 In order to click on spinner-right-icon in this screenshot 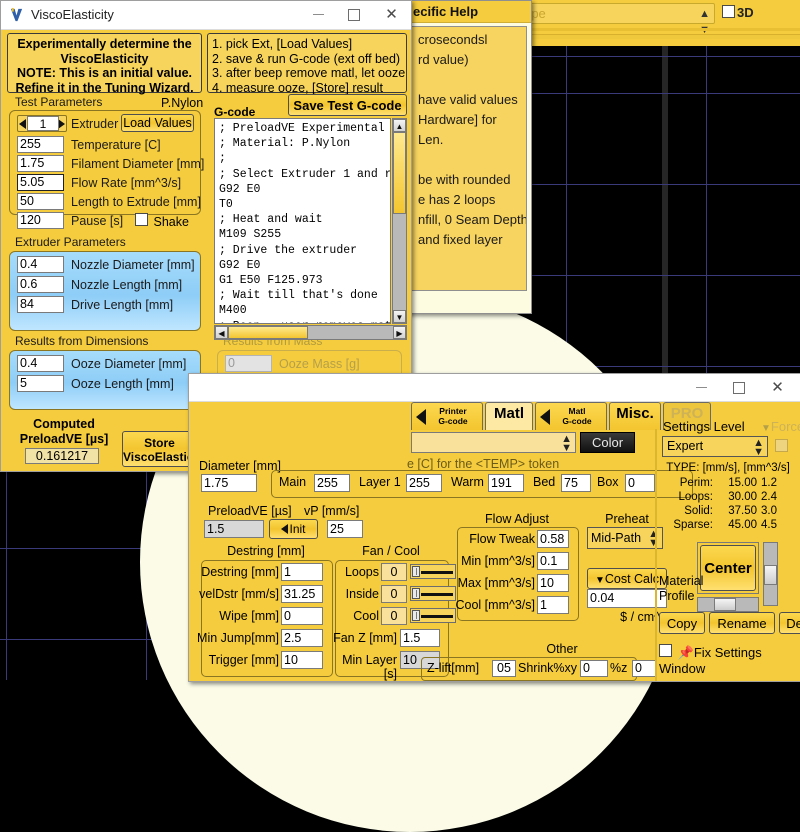, I will do `click(61, 124)`.